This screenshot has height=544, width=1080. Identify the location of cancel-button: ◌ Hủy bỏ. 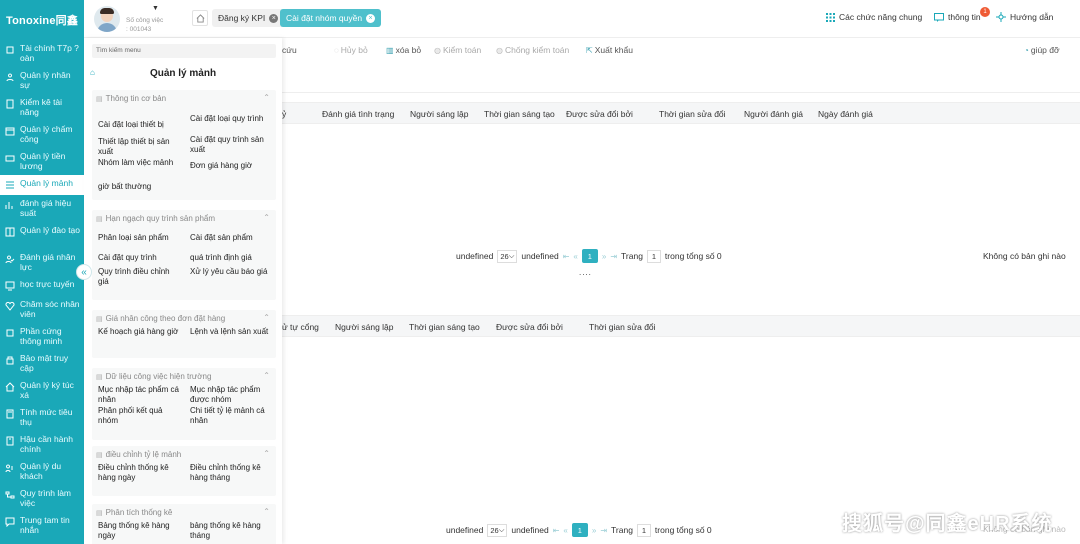
(351, 50).